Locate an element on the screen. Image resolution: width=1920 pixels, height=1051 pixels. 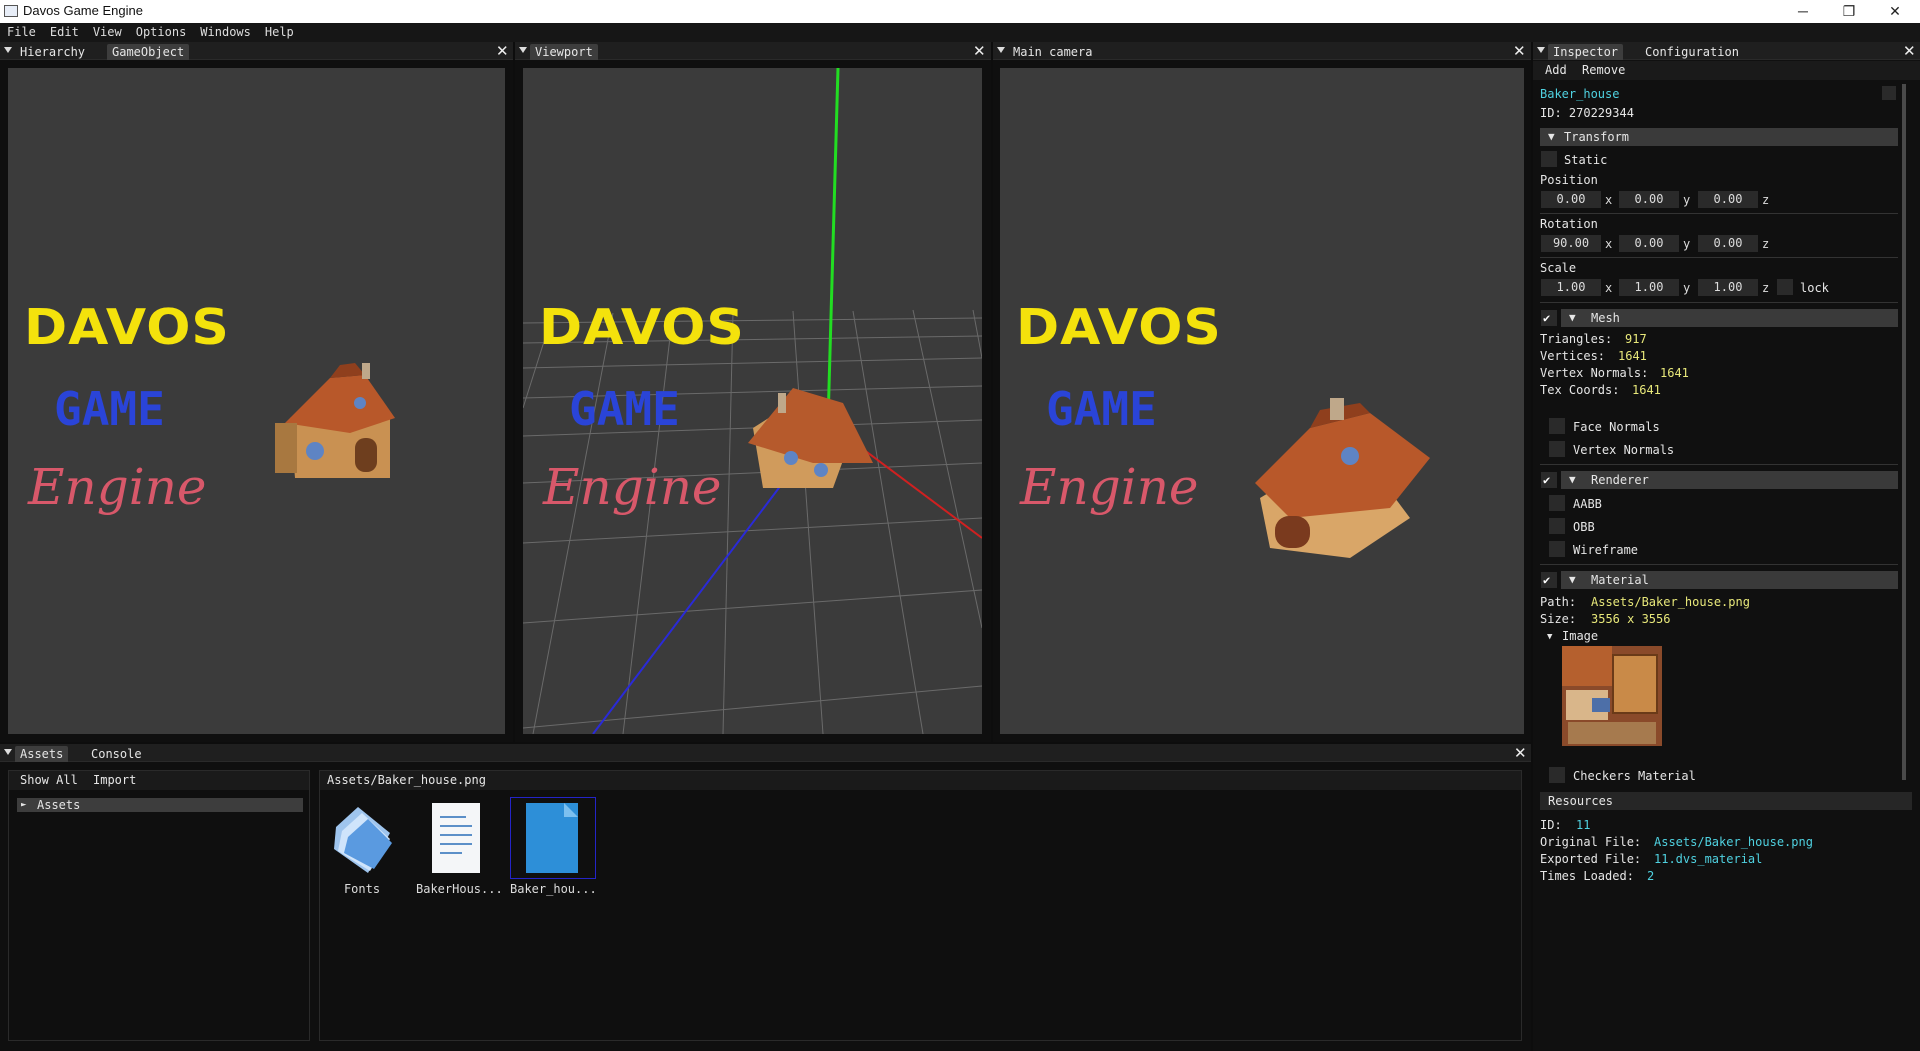
axis-y-label: y is located at coordinates (1687, 244).